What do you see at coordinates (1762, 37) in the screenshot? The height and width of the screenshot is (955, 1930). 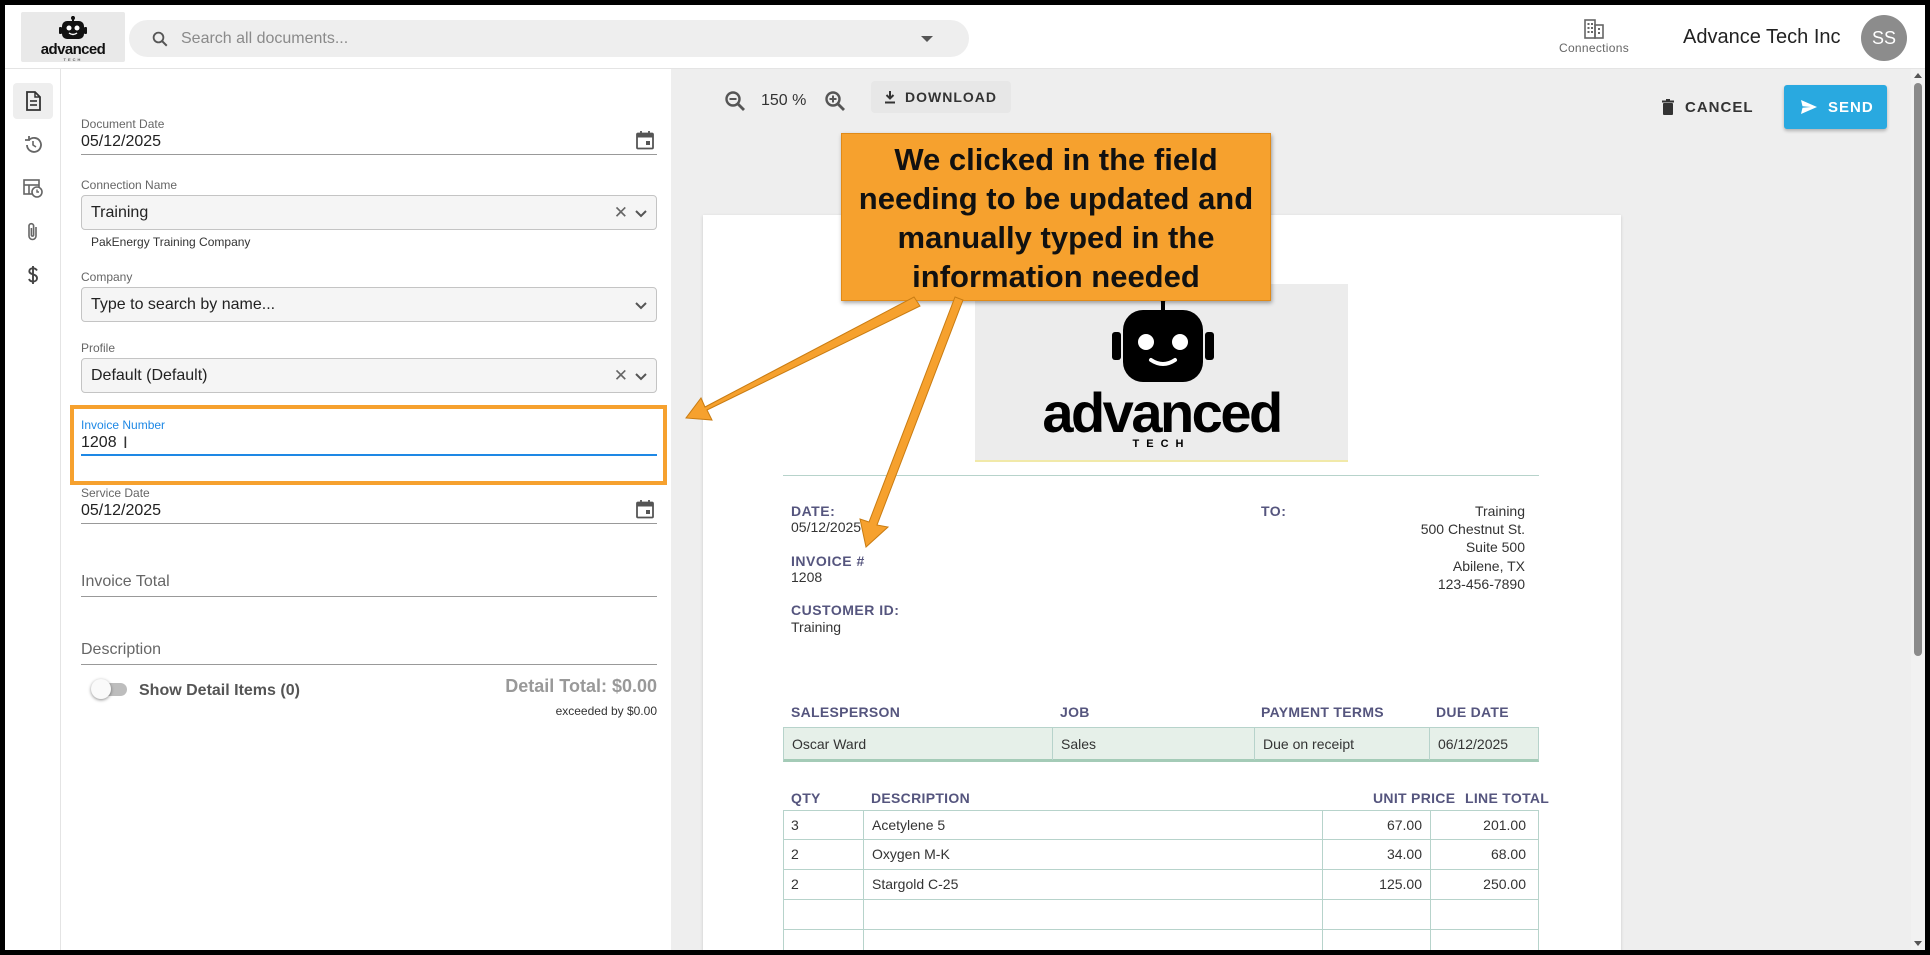 I see `company-name: Advance Tech Inc` at bounding box center [1762, 37].